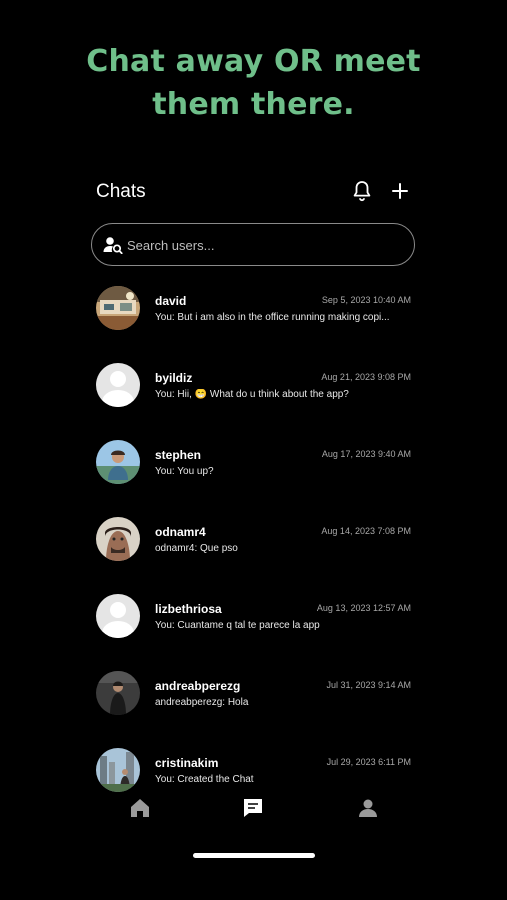 The width and height of the screenshot is (507, 900). Describe the element at coordinates (253, 104) in the screenshot. I see `headline-line-2: them there.` at that location.